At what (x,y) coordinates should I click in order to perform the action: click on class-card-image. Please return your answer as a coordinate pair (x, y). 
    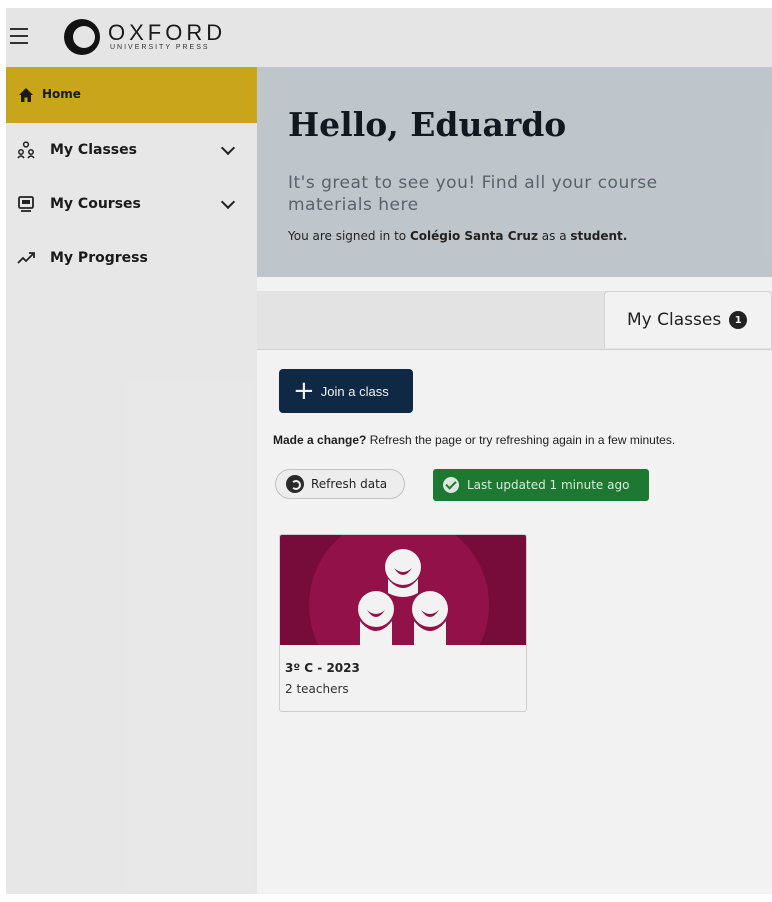
    Looking at the image, I should click on (403, 590).